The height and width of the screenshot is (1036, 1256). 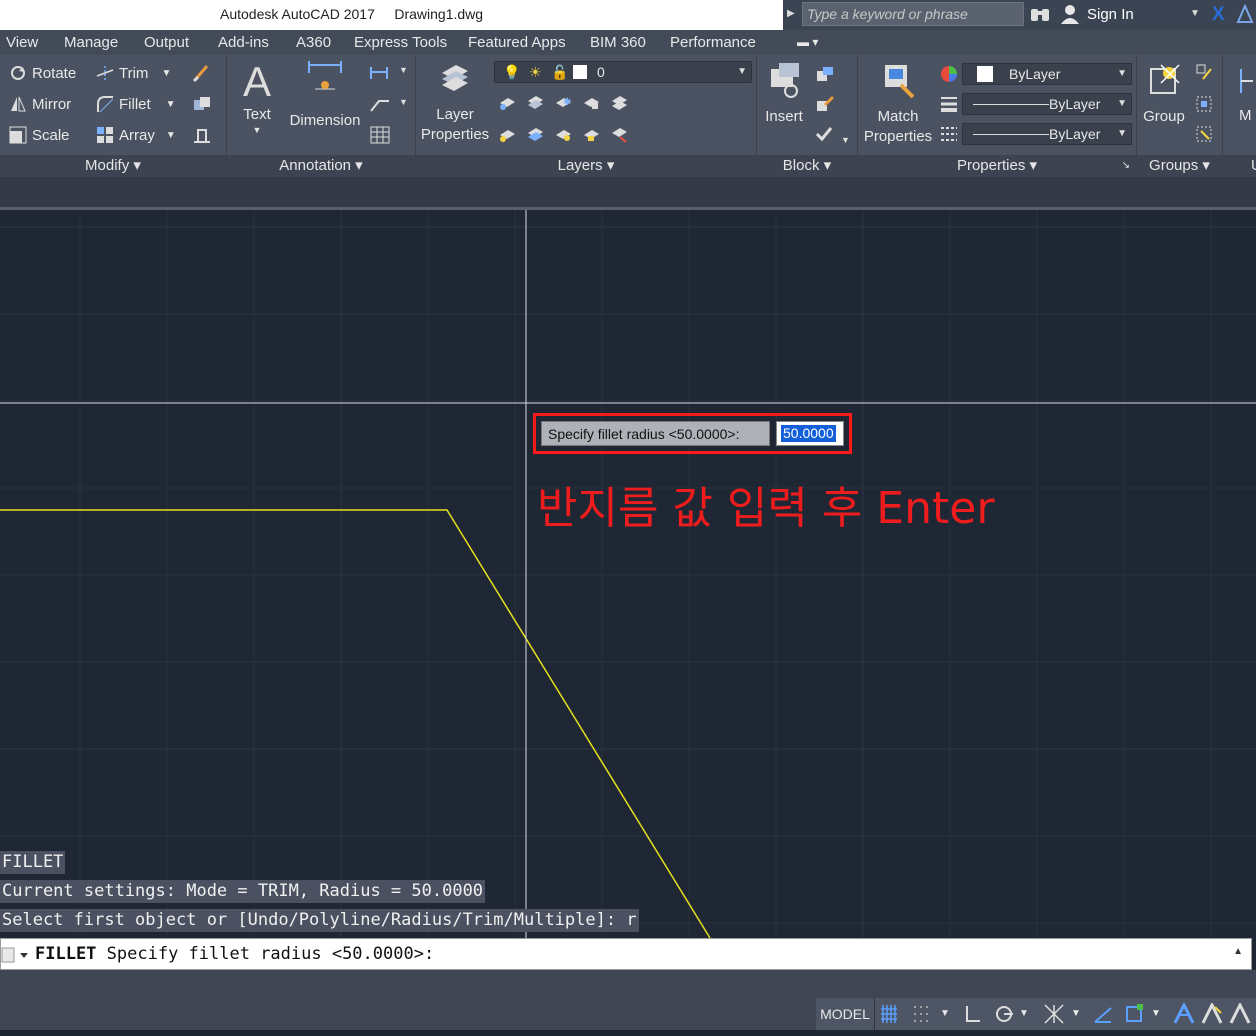 I want to click on ungroup-icon, so click(x=1204, y=74).